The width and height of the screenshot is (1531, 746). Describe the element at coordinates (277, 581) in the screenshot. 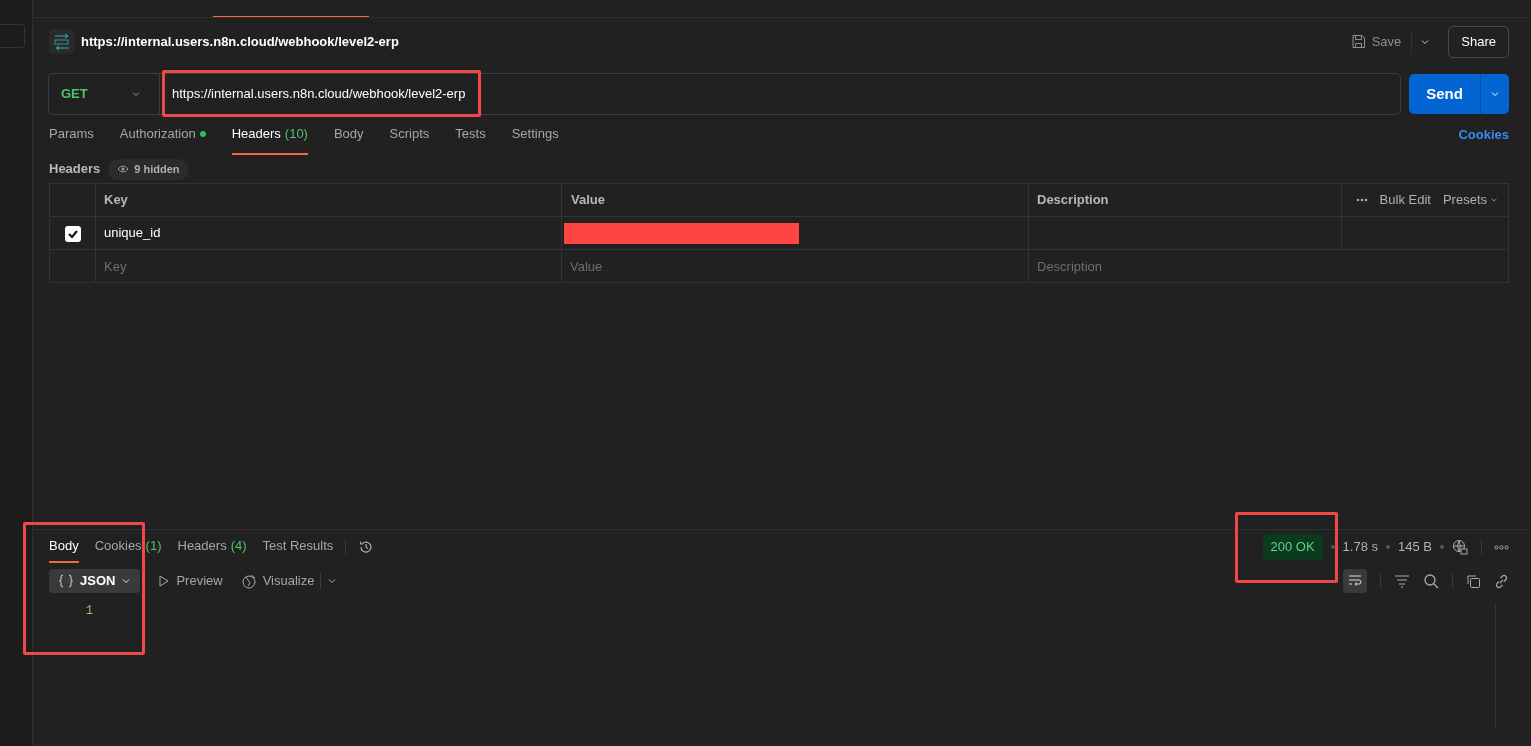

I see `format-button: Visualize` at that location.